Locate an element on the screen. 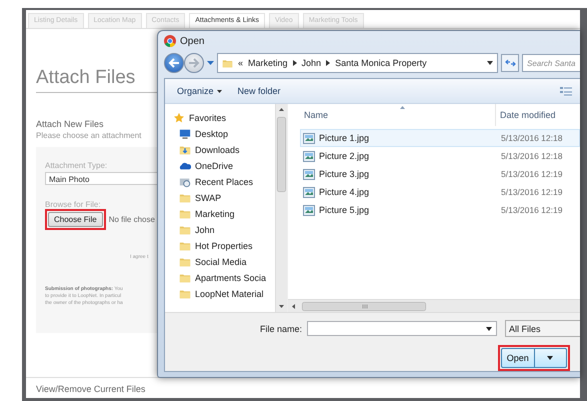  nav-label: Downloads is located at coordinates (217, 150).